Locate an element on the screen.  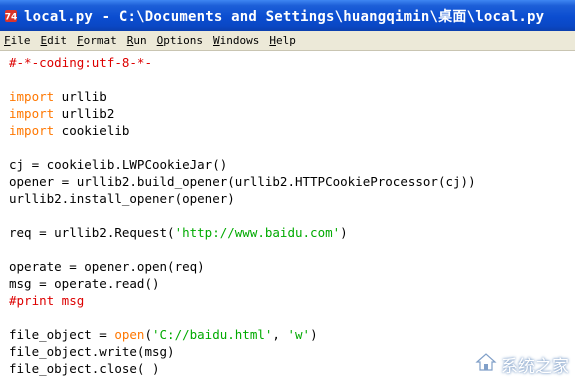
code-token: urllib2.install_opener(opener) is located at coordinates (122, 198).